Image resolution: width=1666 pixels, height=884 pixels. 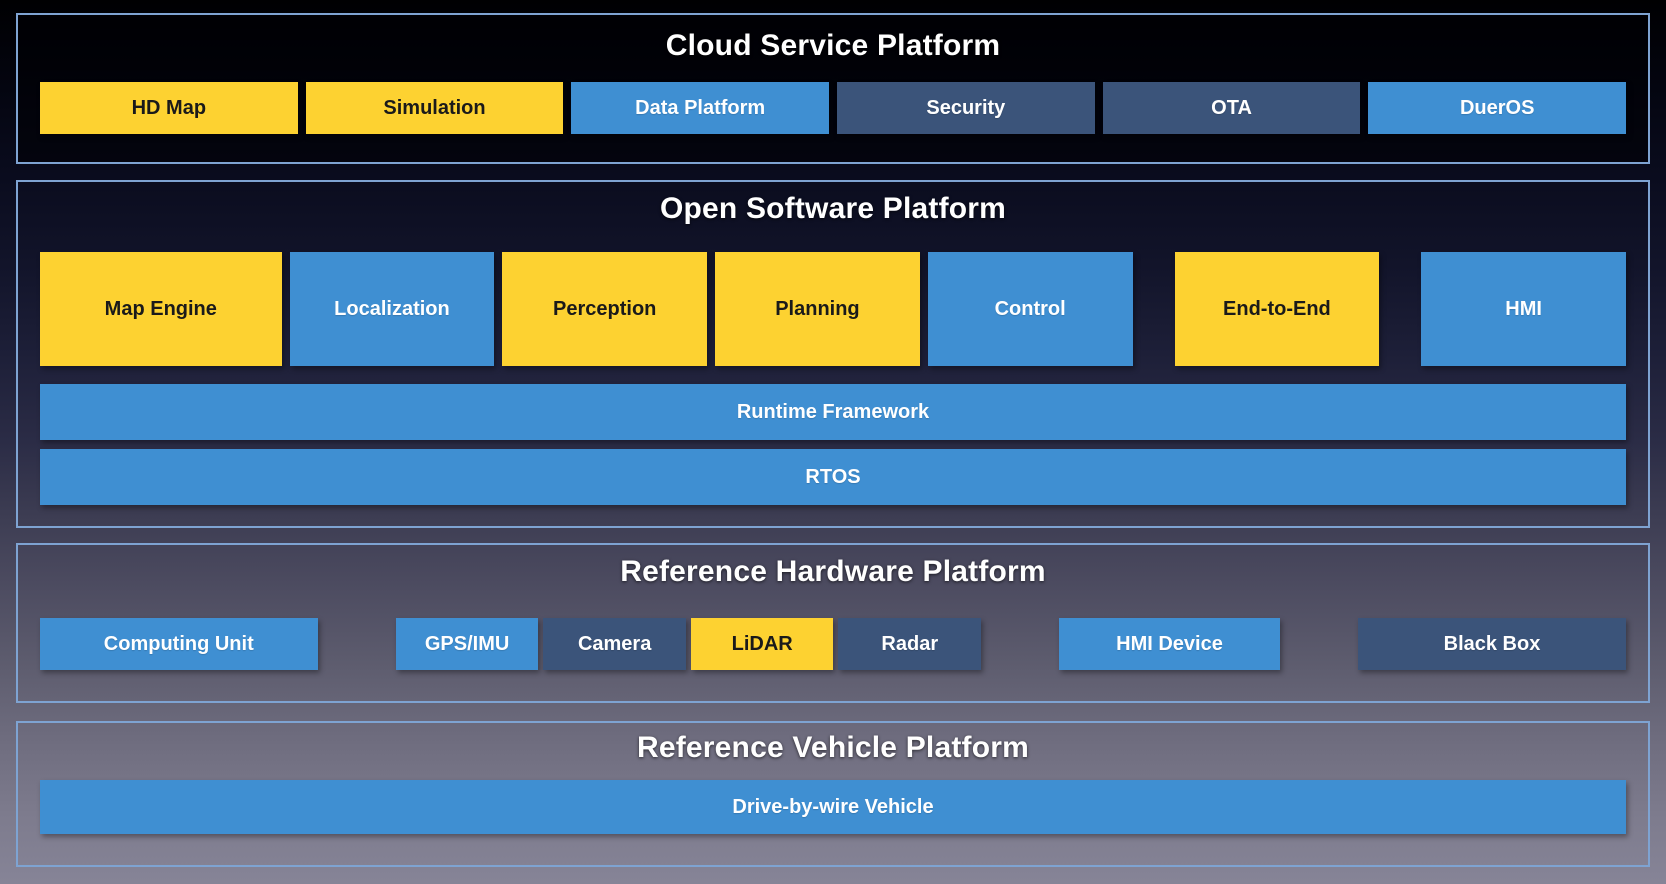 I want to click on bar-drive-by-wire-vehicle: Drive-by-wire Vehicle, so click(x=833, y=807).